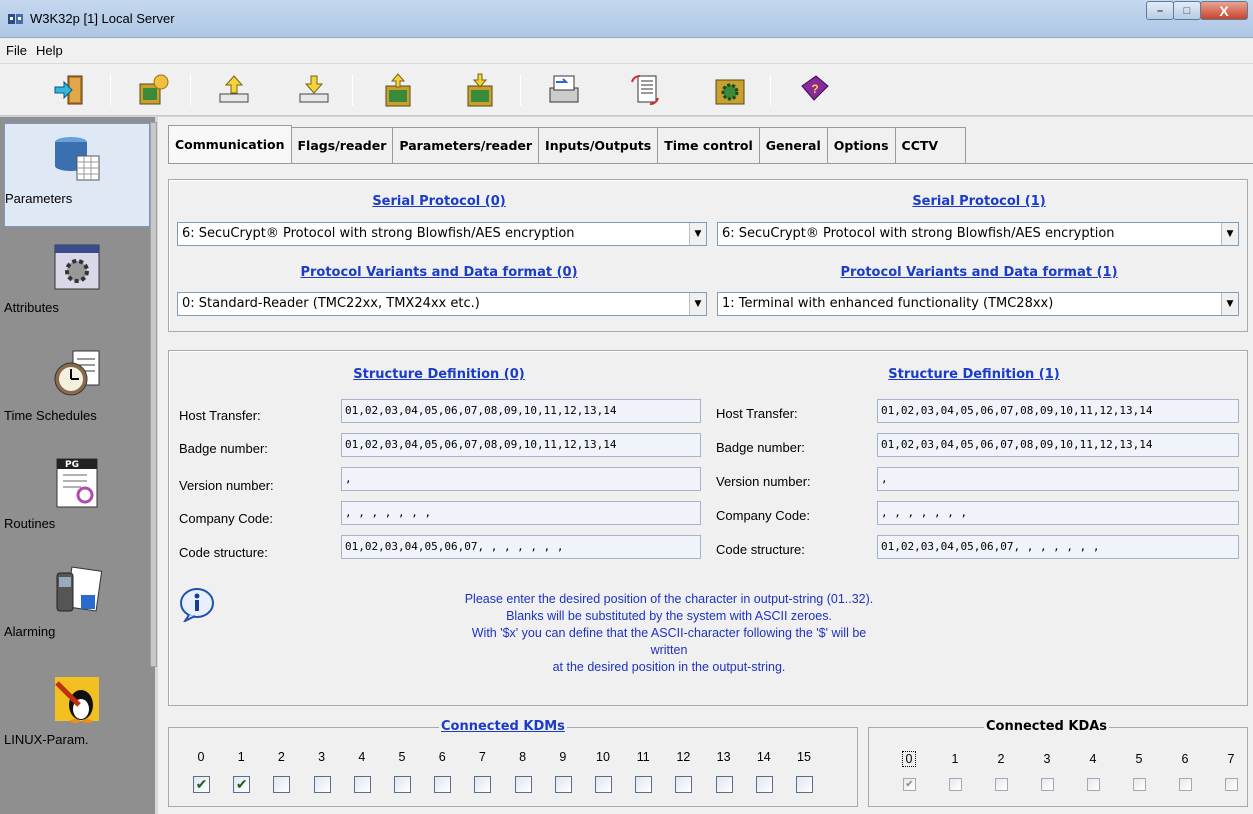  What do you see at coordinates (77, 609) in the screenshot?
I see `sidebar-item-alarming: Alarming` at bounding box center [77, 609].